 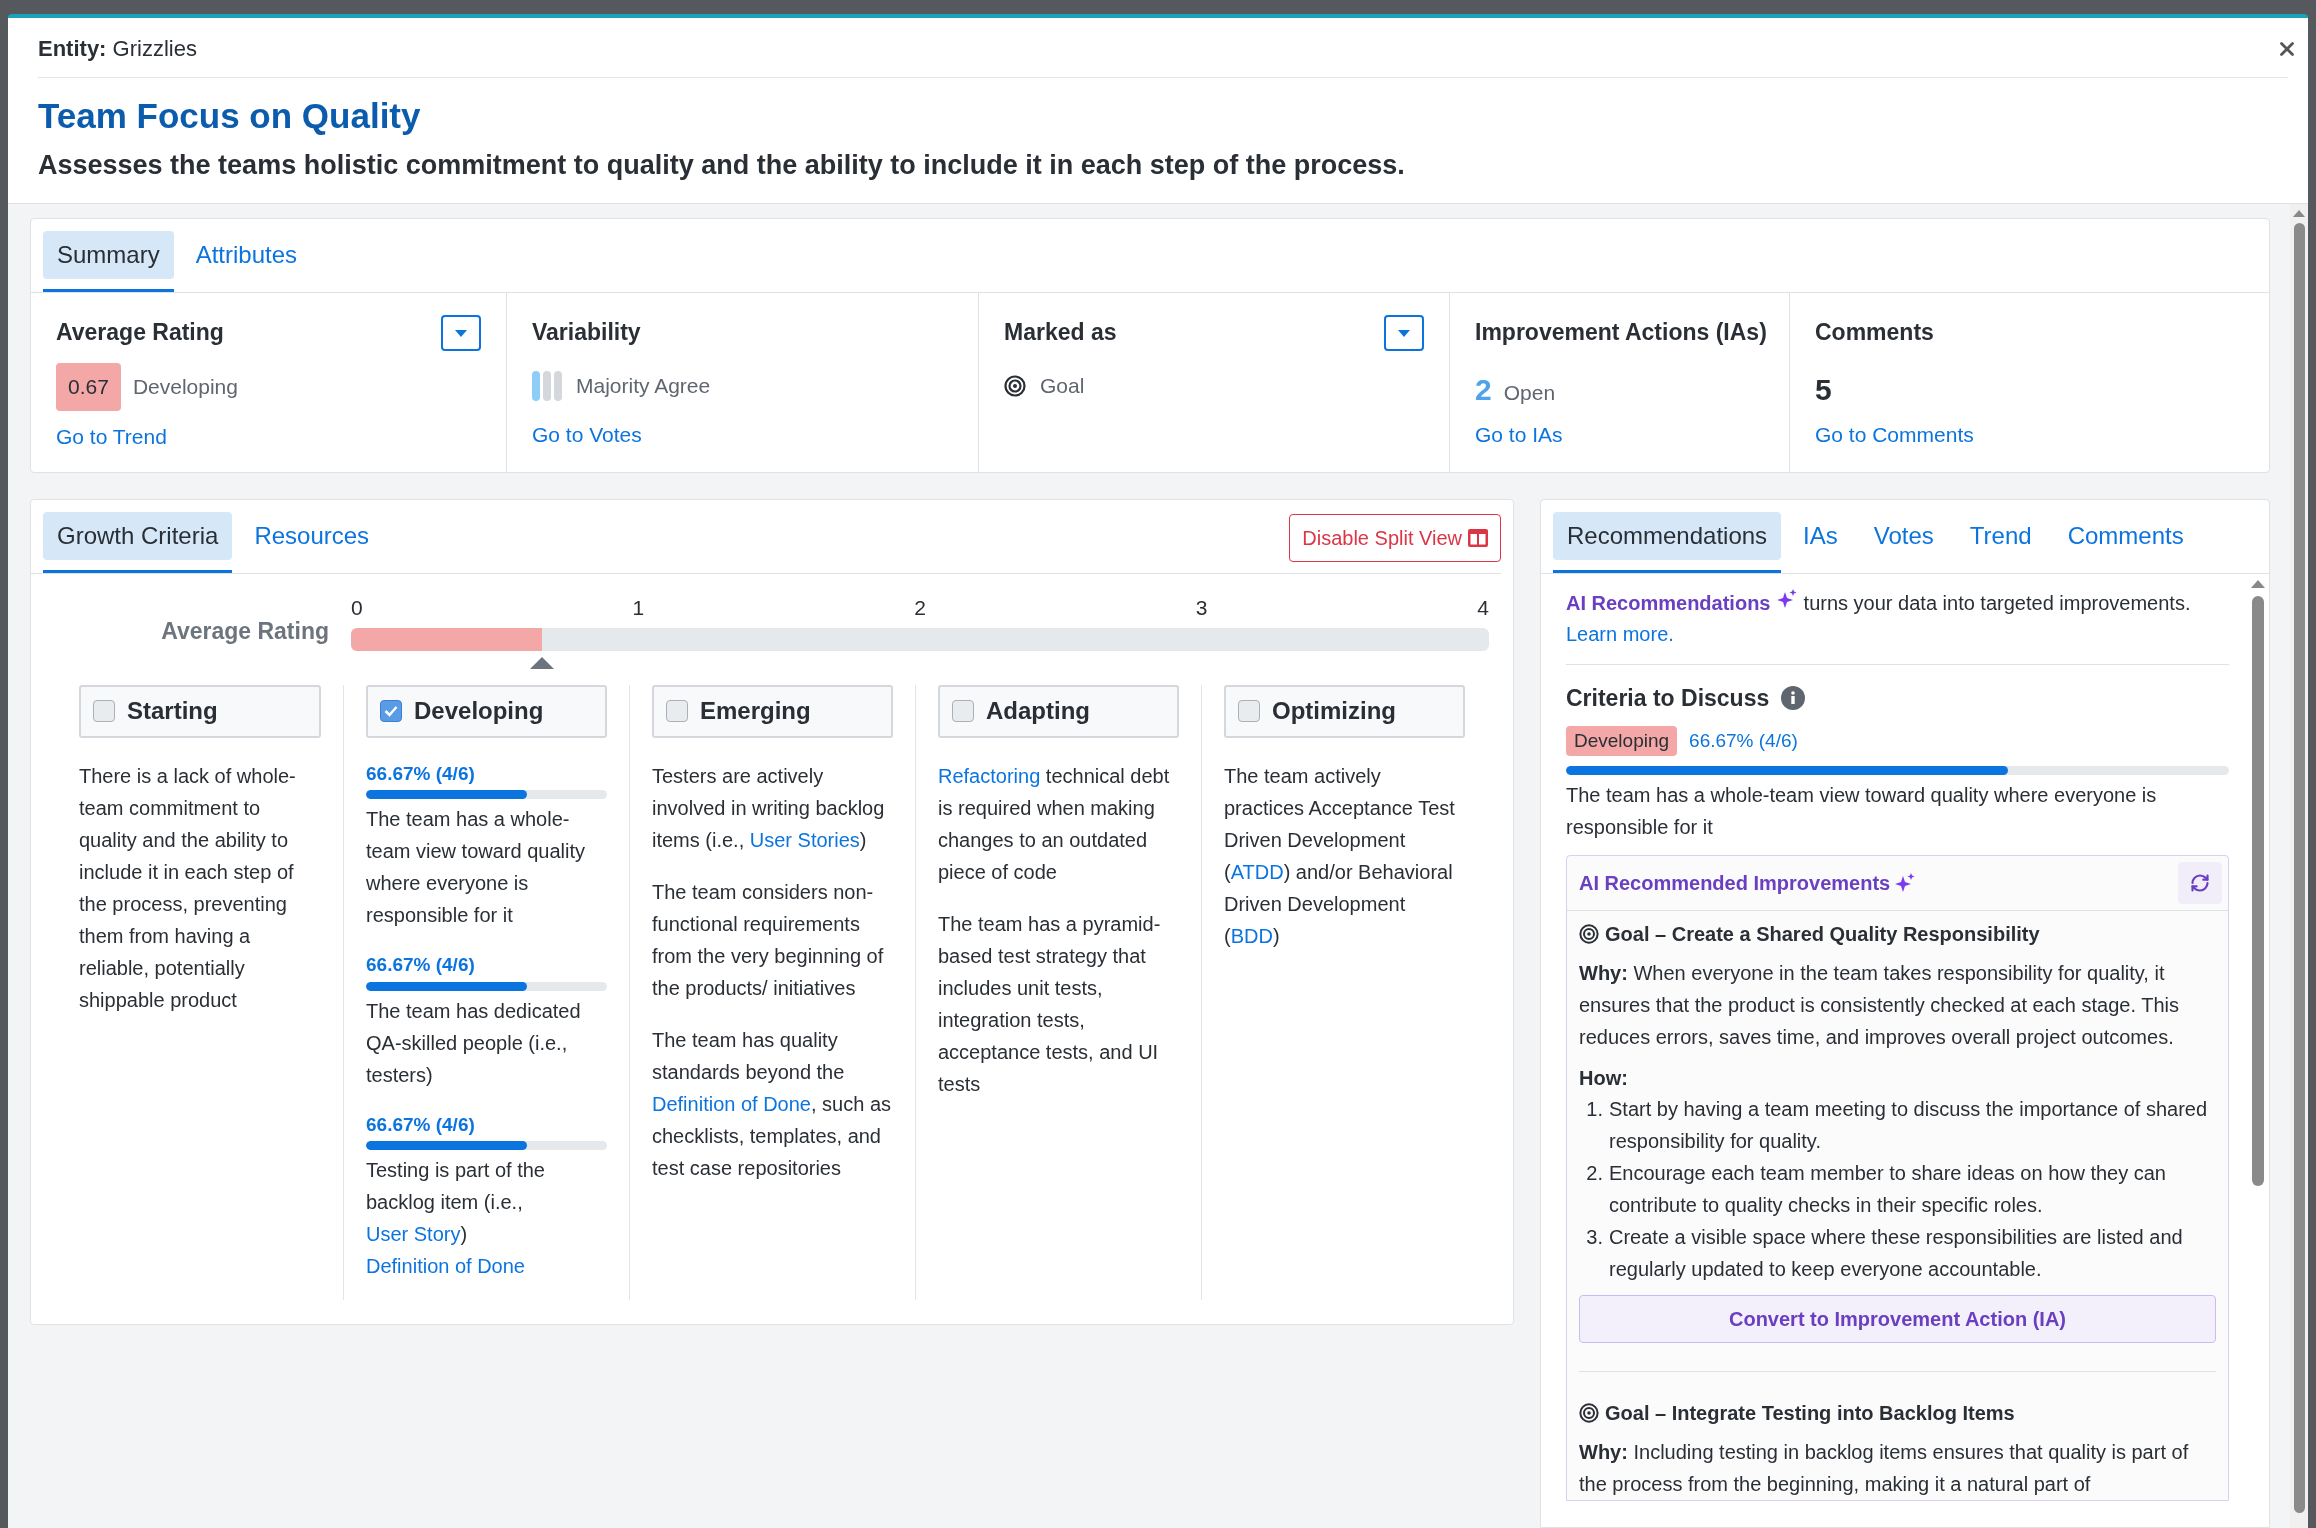 I want to click on scale-tick: 2, so click(x=920, y=608).